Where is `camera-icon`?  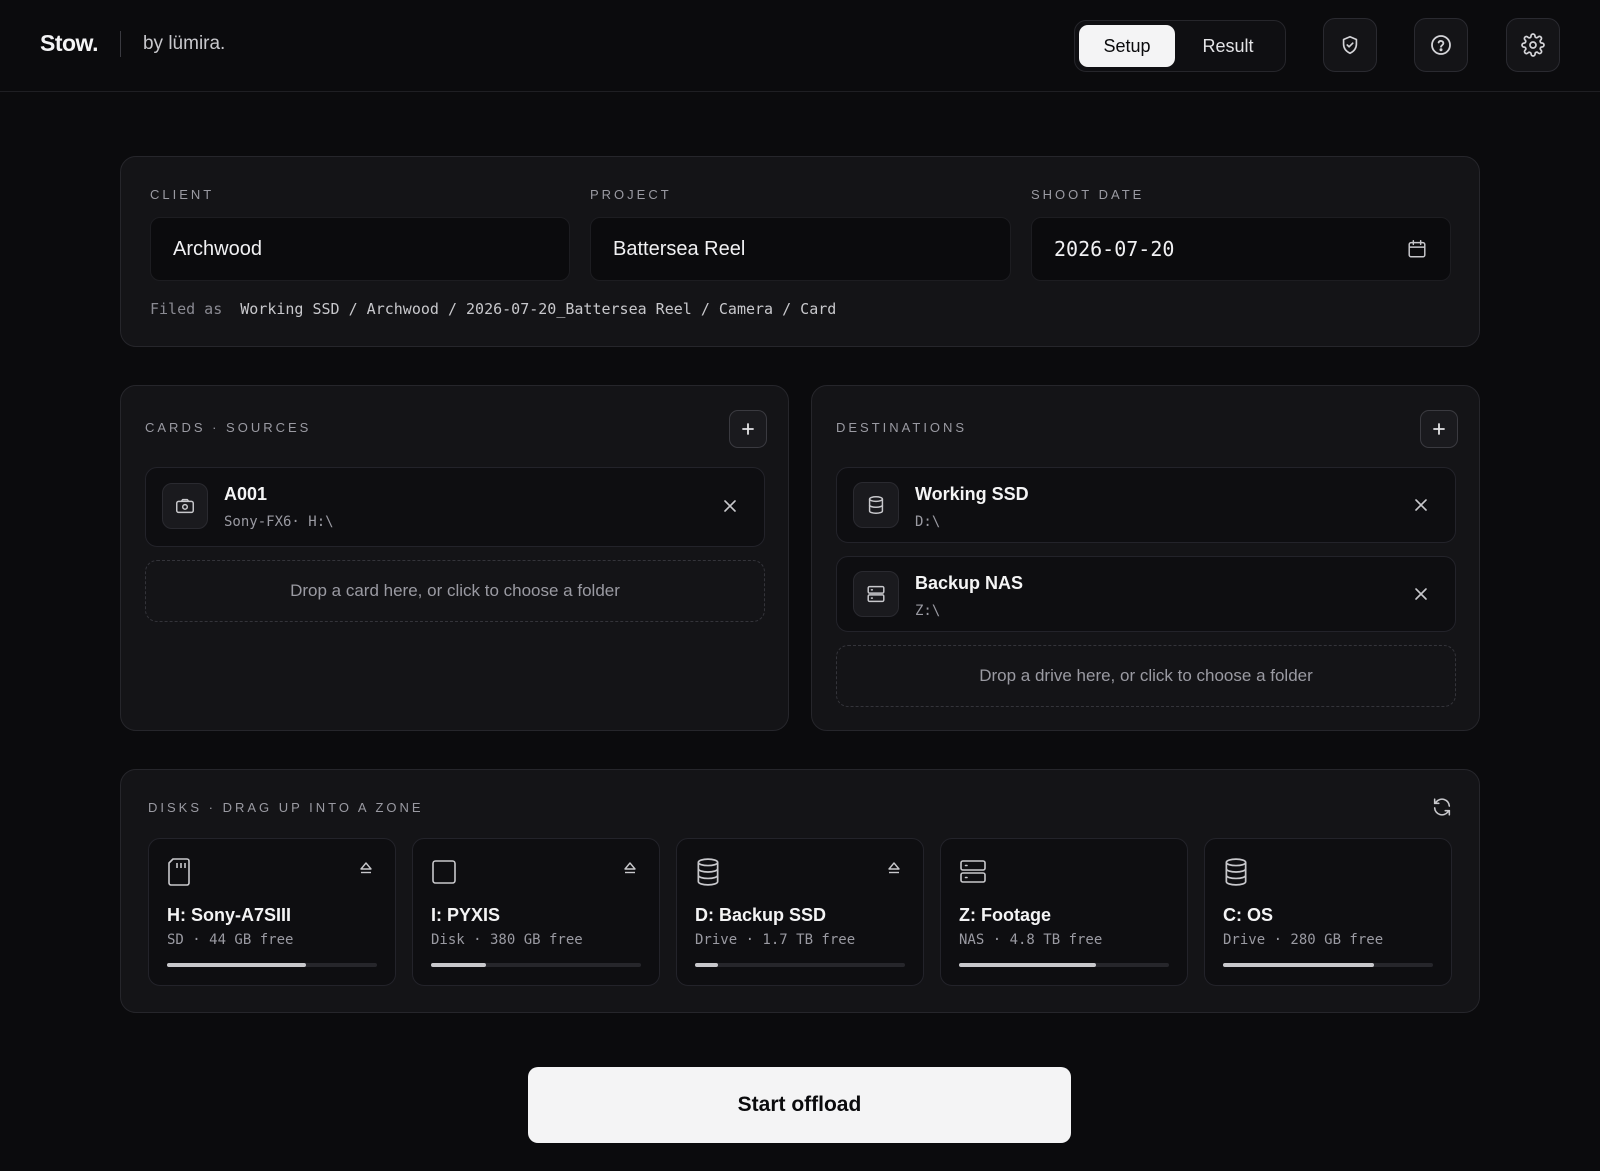 camera-icon is located at coordinates (185, 506).